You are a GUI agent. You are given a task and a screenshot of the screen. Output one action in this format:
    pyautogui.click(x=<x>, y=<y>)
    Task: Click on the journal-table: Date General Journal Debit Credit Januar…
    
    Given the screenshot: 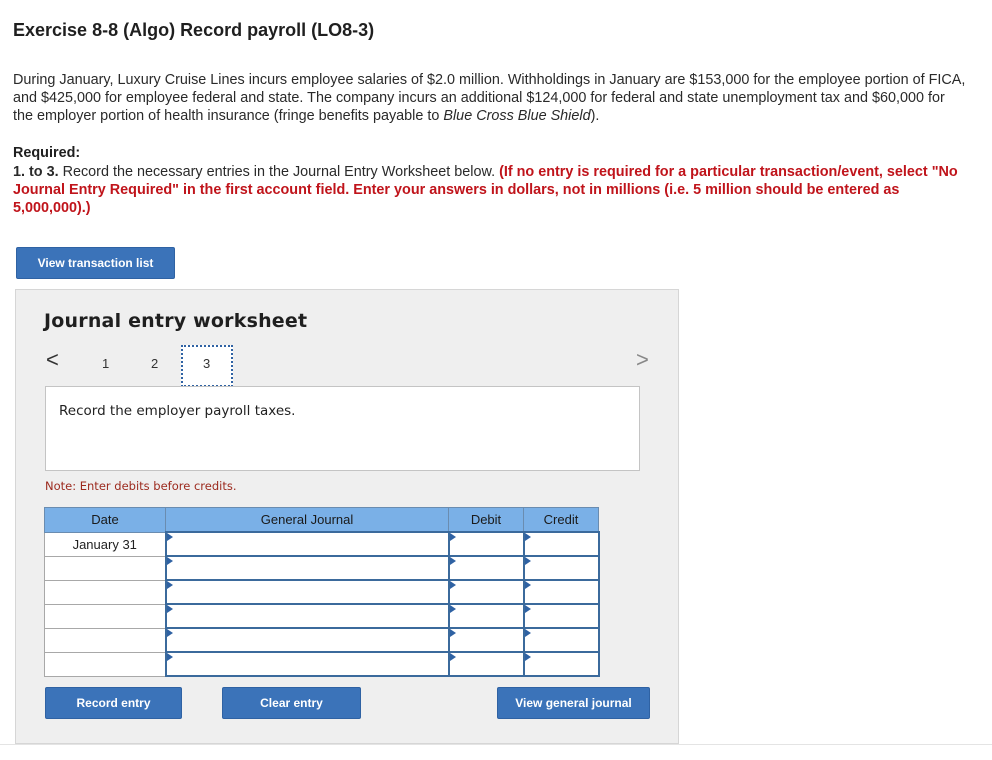 What is the action you would take?
    pyautogui.click(x=322, y=592)
    